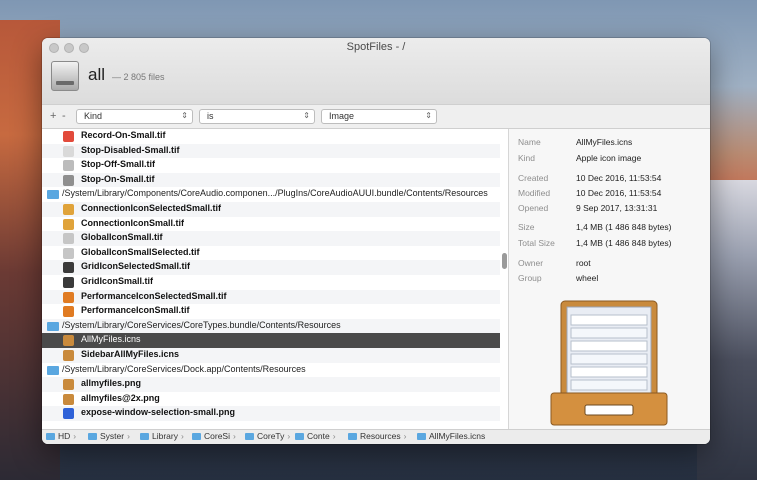 Image resolution: width=757 pixels, height=480 pixels. What do you see at coordinates (140, 251) in the screenshot?
I see `file-name: GlobalIconSmallSelected.tif` at bounding box center [140, 251].